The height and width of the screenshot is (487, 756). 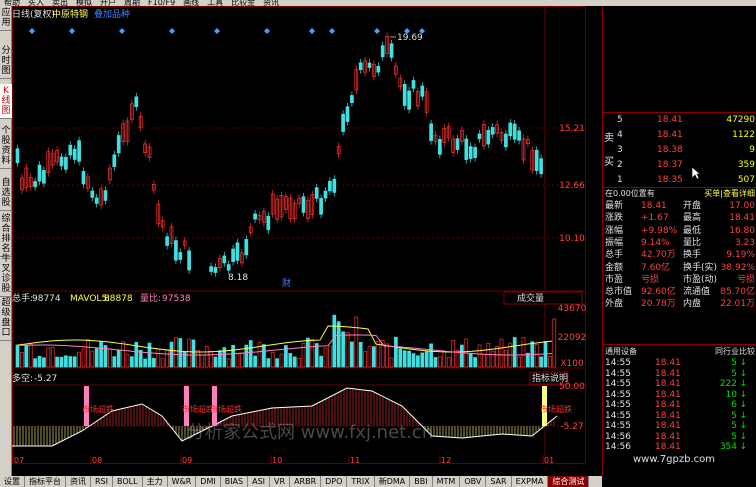 I want to click on indicator-tab: VR, so click(x=280, y=481).